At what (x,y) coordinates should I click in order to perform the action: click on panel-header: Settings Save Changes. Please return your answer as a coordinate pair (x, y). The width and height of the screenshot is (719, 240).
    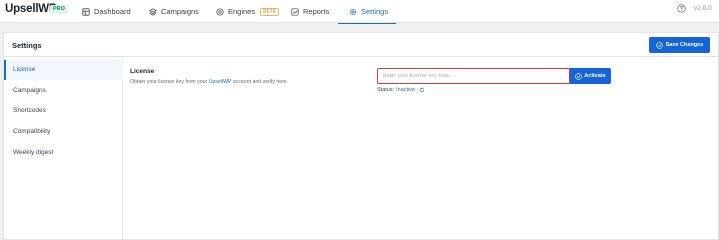
    Looking at the image, I should click on (361, 45).